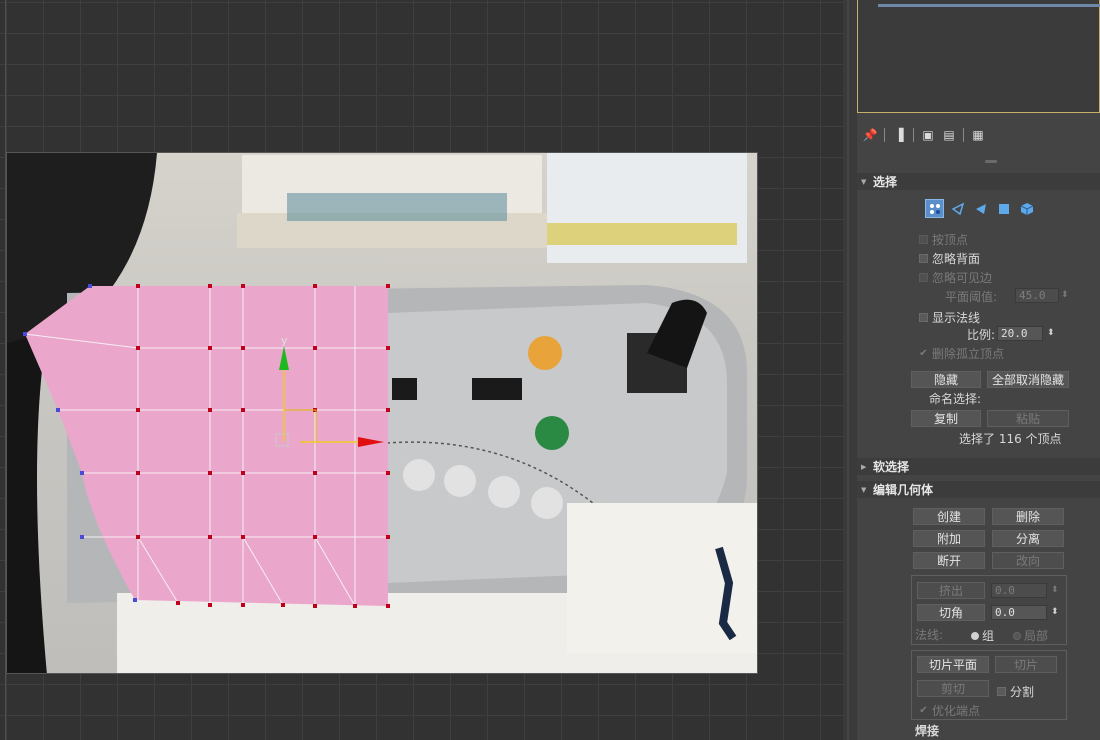  I want to click on split-checkbox: 分割, so click(1015, 691).